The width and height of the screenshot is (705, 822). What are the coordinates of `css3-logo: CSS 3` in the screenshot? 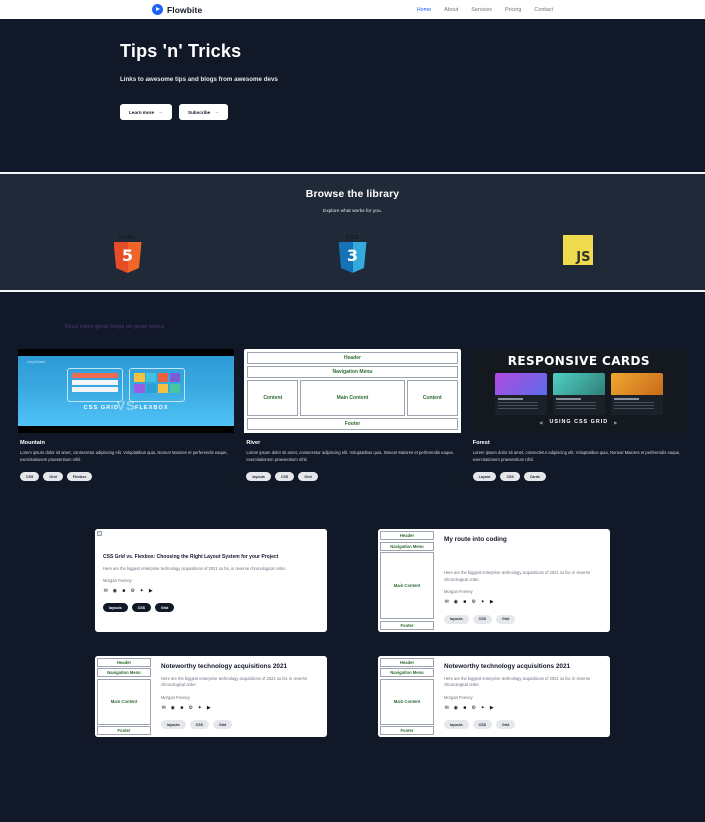 It's located at (352, 254).